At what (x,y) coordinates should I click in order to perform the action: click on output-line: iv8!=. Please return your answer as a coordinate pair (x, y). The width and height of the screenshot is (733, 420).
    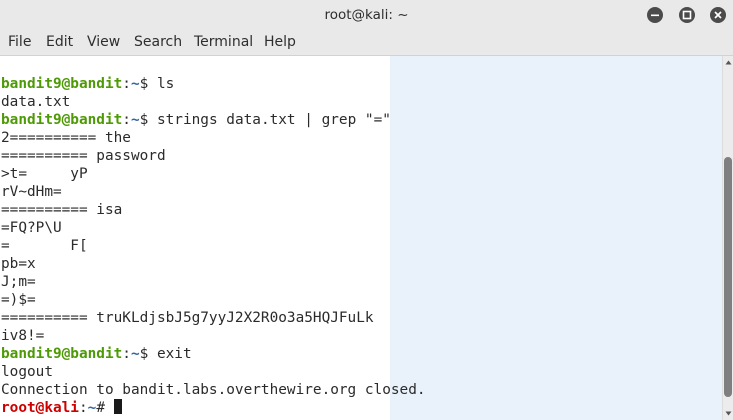
    Looking at the image, I should click on (213, 336).